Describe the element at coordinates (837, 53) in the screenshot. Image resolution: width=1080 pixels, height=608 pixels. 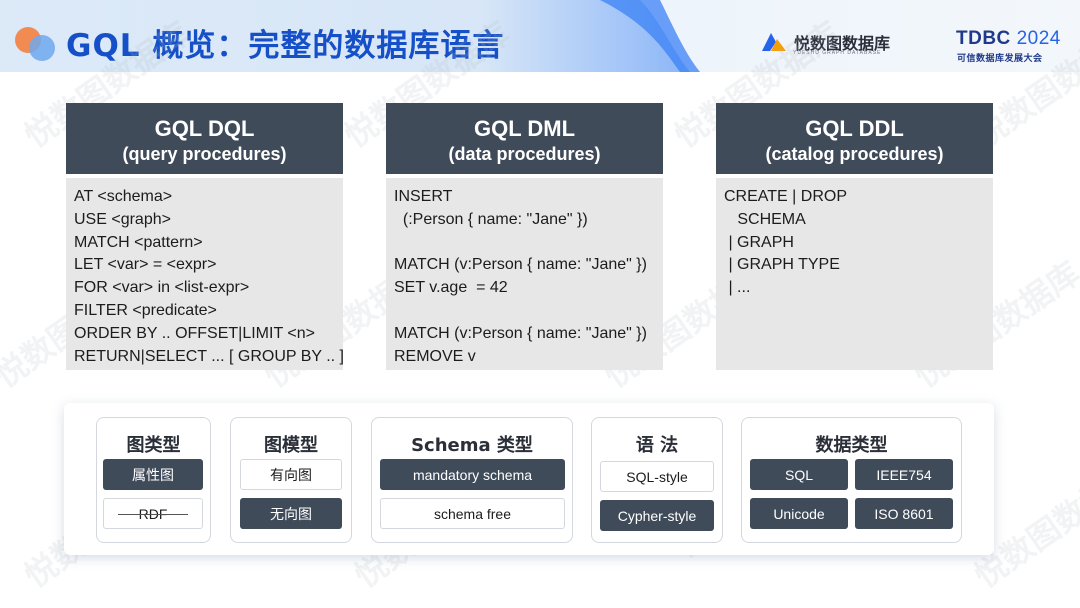
I see `brand-subtitle: YUESHU GRAPH DATABASE` at that location.